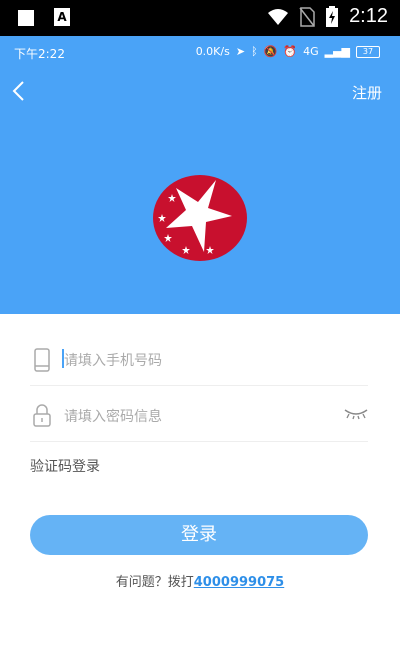 The width and height of the screenshot is (400, 650). Describe the element at coordinates (39, 54) in the screenshot. I see `inner-time: 下午2:22` at that location.